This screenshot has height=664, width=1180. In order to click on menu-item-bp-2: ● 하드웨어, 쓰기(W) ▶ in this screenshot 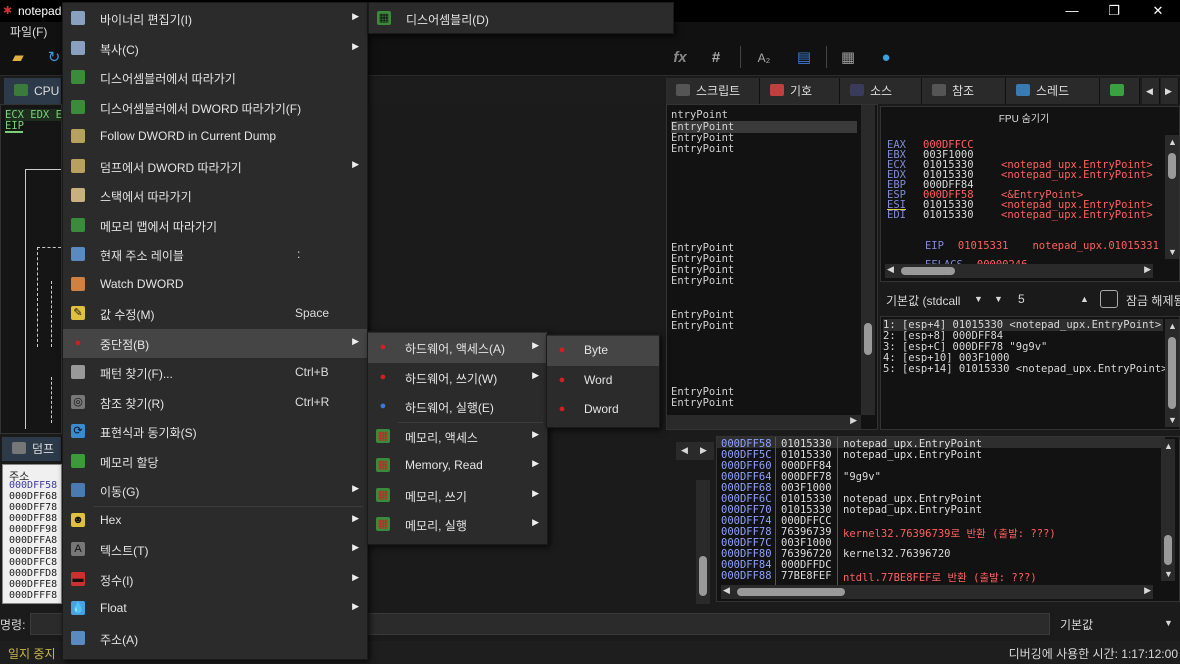, I will do `click(457, 378)`.